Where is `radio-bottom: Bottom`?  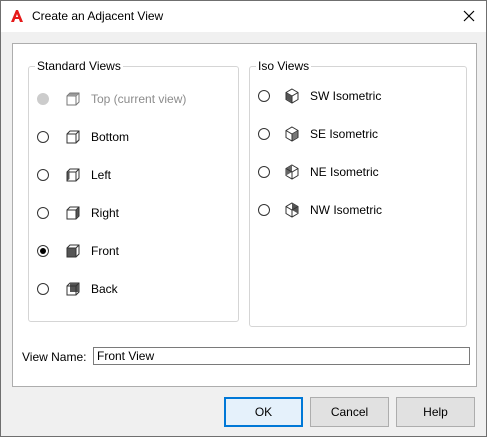
radio-bottom: Bottom is located at coordinates (83, 137).